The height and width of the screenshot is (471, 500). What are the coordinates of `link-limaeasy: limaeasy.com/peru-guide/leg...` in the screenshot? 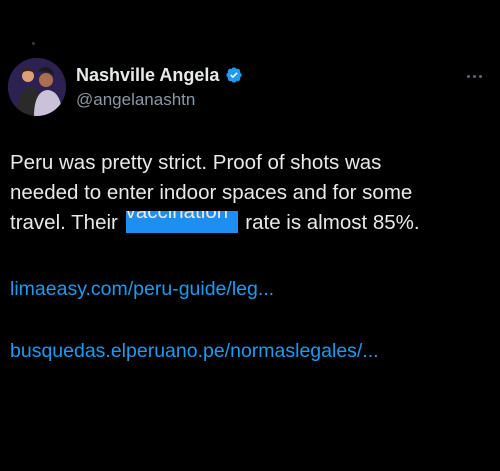 It's located at (142, 289).